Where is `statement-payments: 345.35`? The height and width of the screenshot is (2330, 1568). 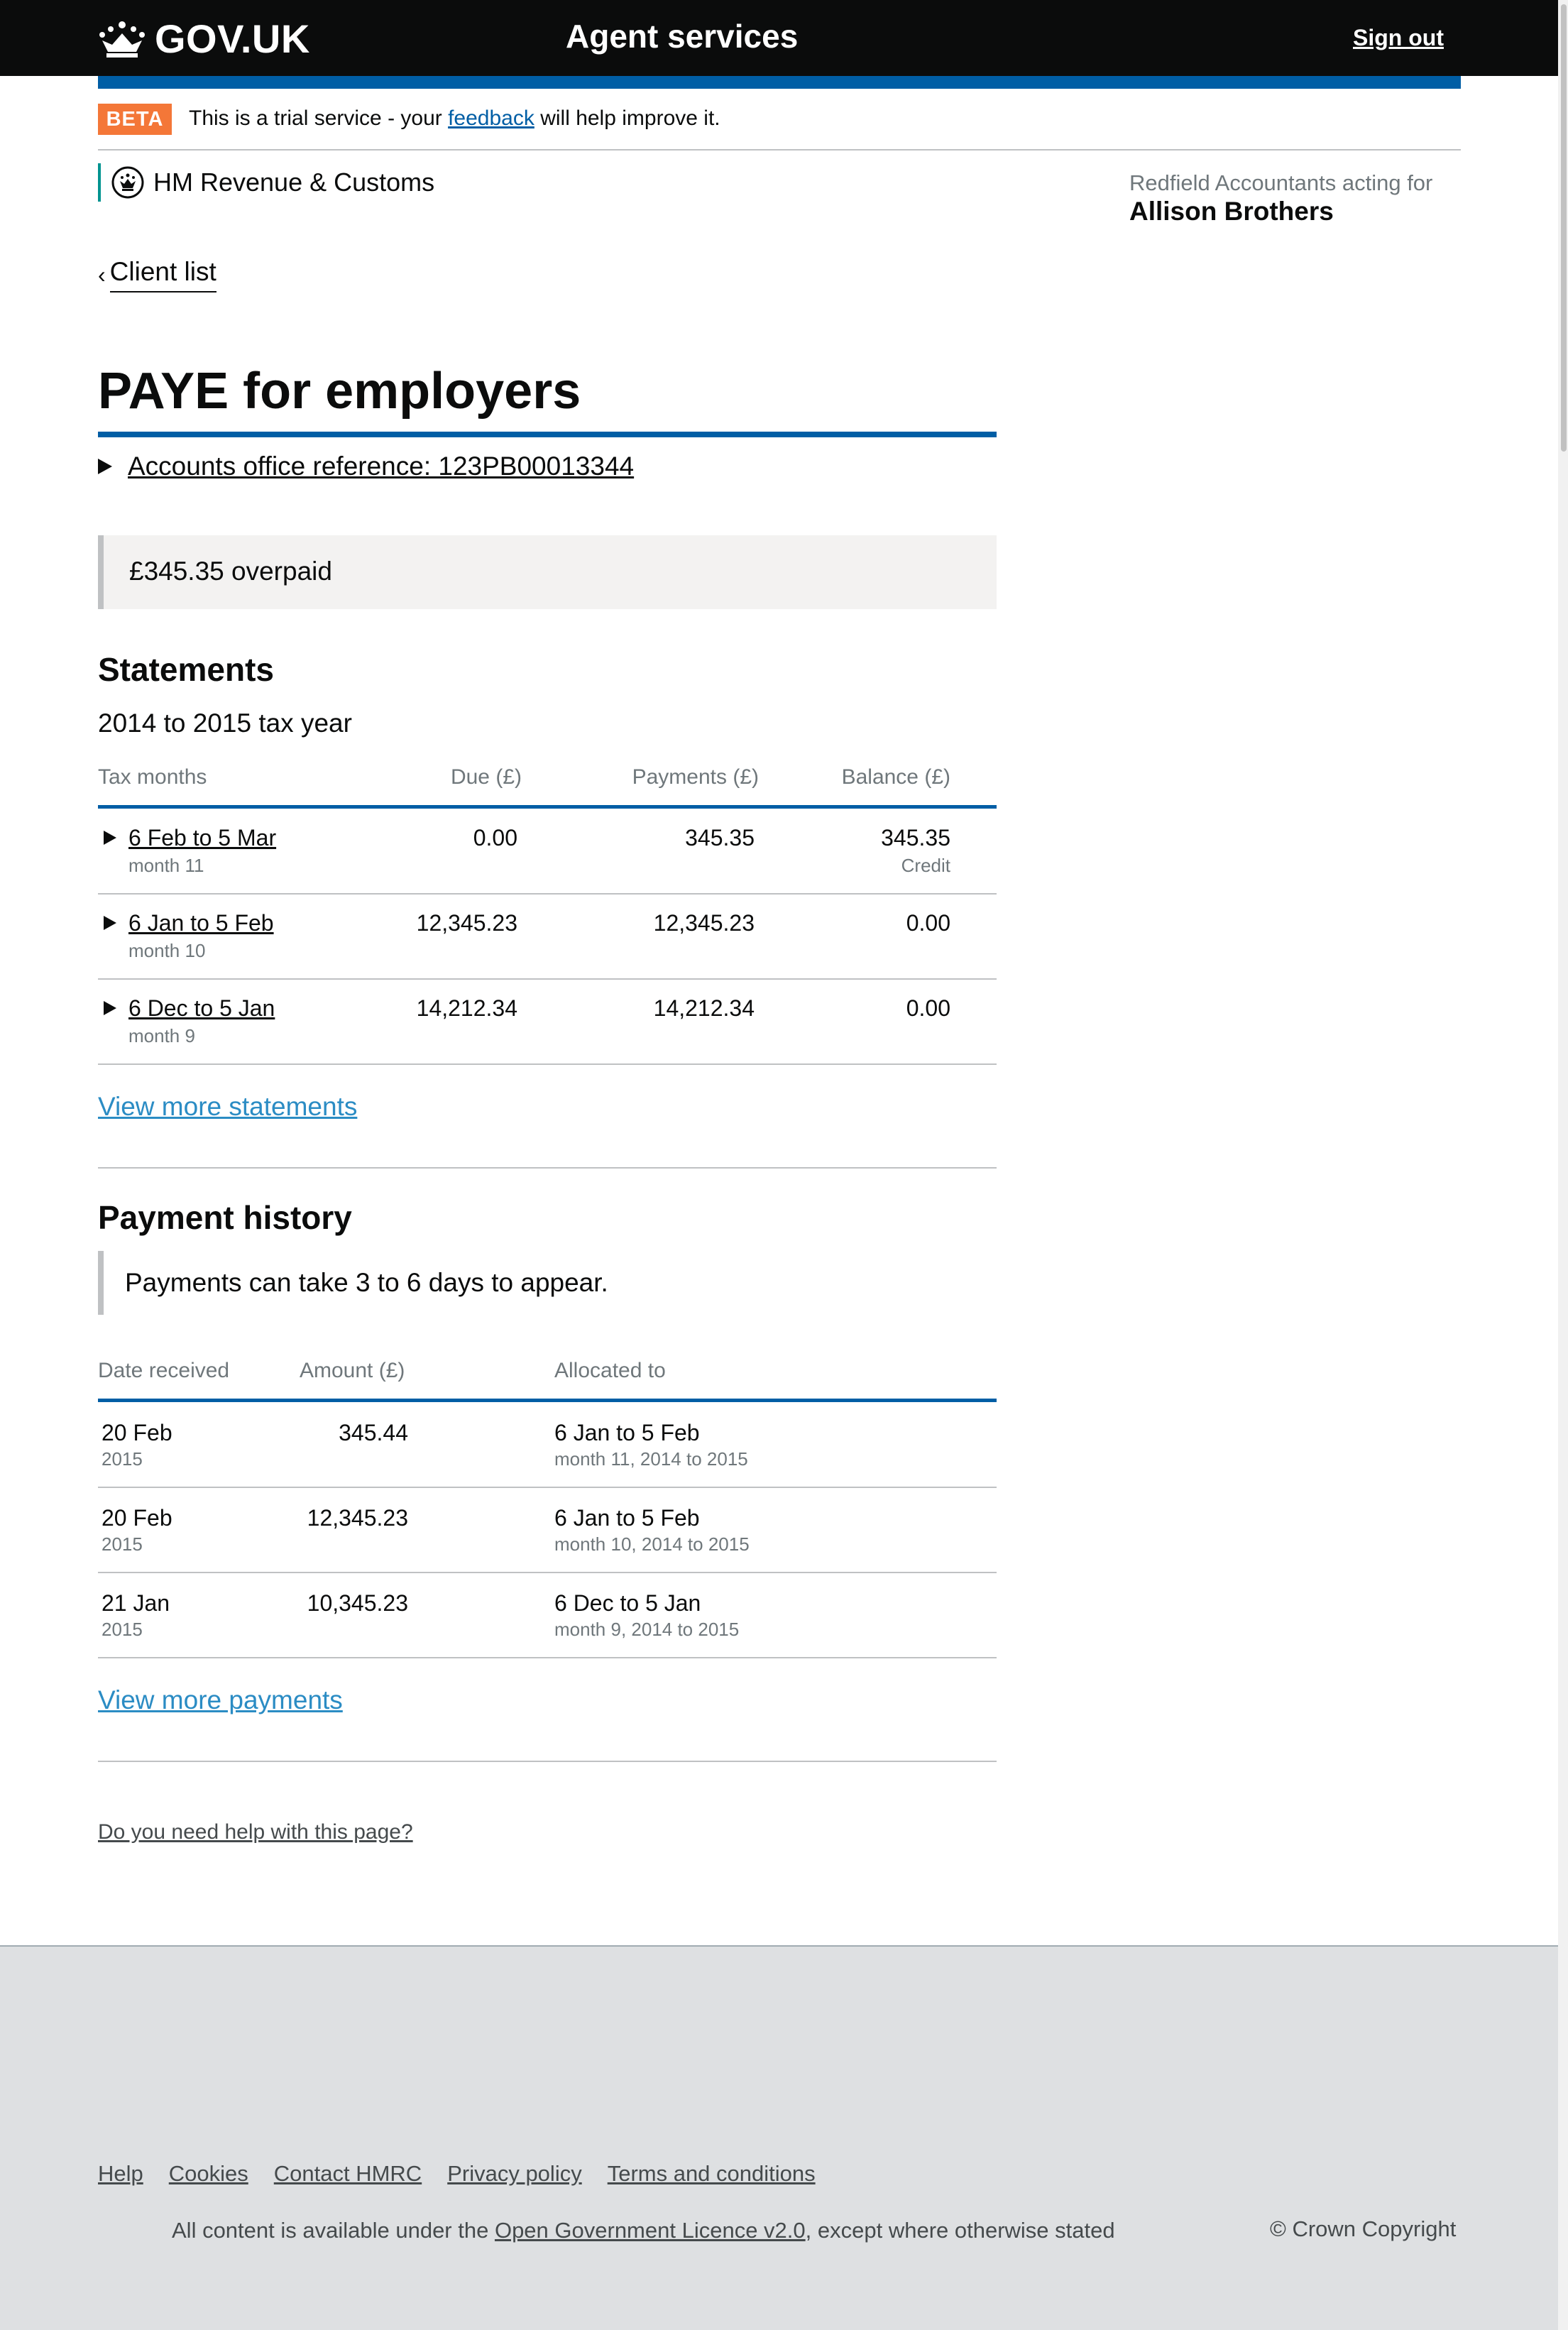 statement-payments: 345.35 is located at coordinates (720, 837).